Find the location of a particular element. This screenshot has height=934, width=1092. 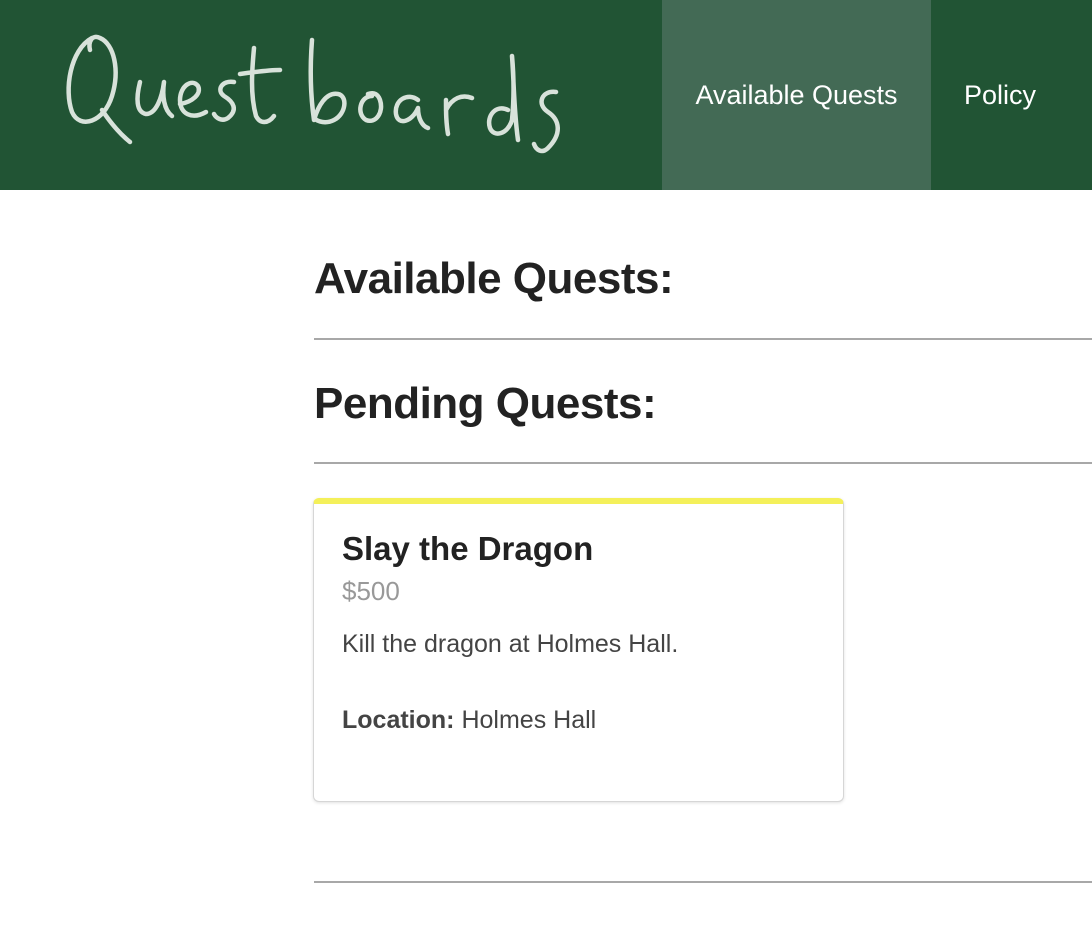

questboards-logo-icon is located at coordinates (313, 94).